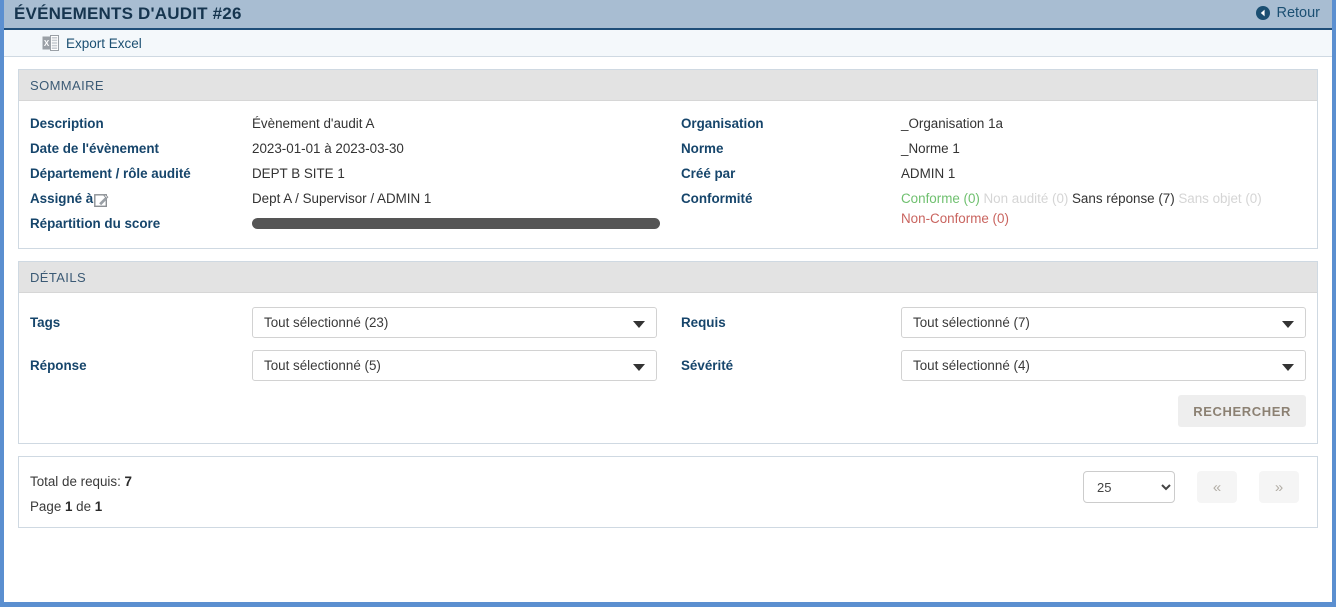  What do you see at coordinates (971, 322) in the screenshot?
I see `requis-multiselect-value: Tout sélectionné (7)` at bounding box center [971, 322].